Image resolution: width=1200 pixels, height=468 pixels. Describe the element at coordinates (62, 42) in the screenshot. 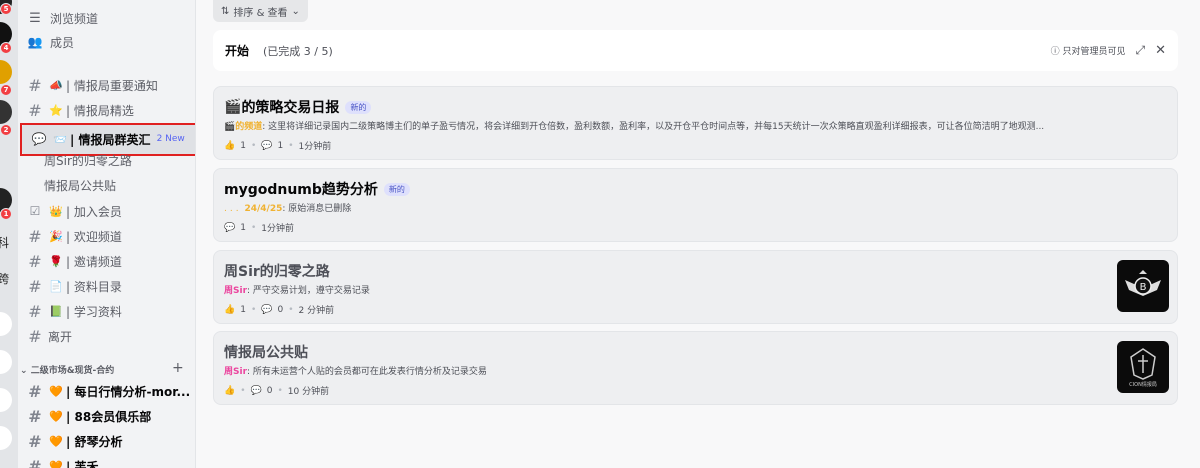

I see `members-label: 成员` at that location.